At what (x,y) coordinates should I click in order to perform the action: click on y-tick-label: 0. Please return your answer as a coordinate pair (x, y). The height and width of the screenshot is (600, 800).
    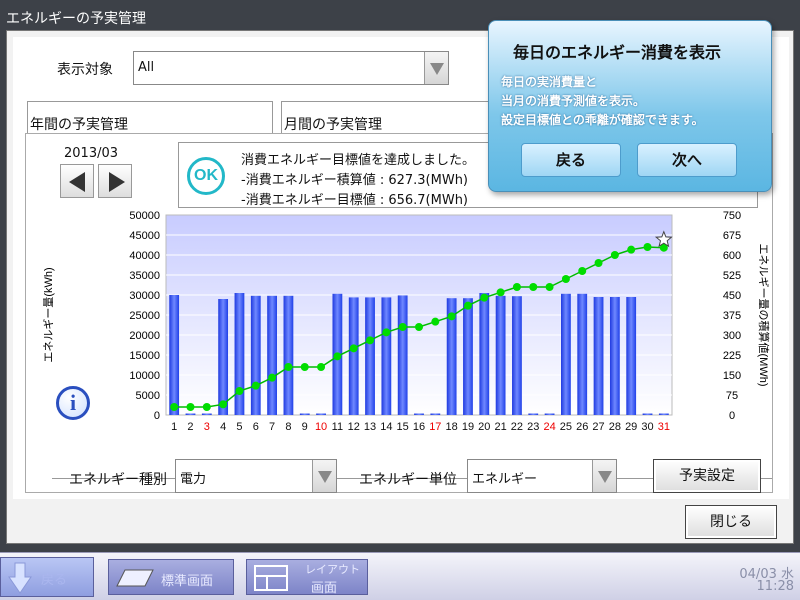
    Looking at the image, I should click on (157, 416).